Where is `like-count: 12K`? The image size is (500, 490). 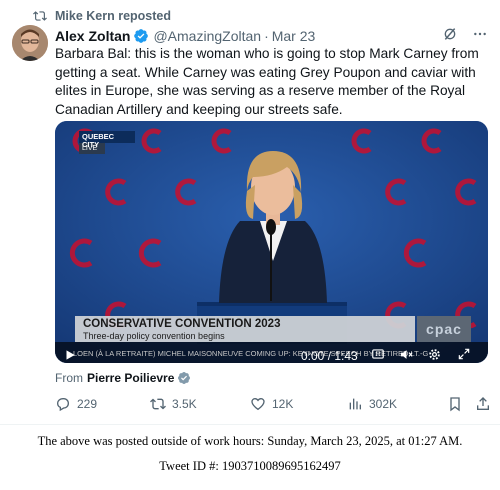 like-count: 12K is located at coordinates (283, 404).